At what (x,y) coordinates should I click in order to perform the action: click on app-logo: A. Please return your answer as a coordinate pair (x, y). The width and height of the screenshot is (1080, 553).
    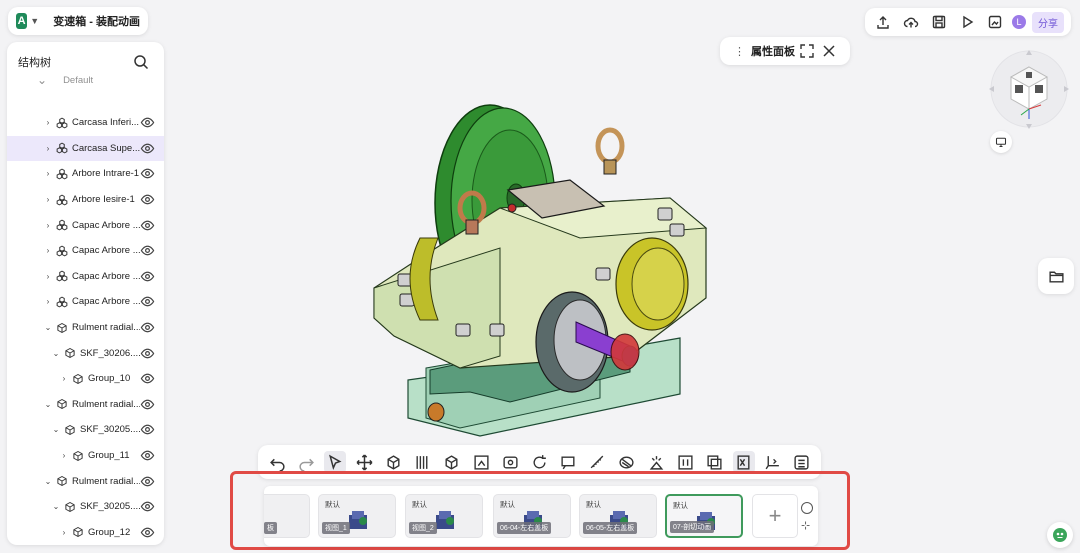
    Looking at the image, I should click on (22, 21).